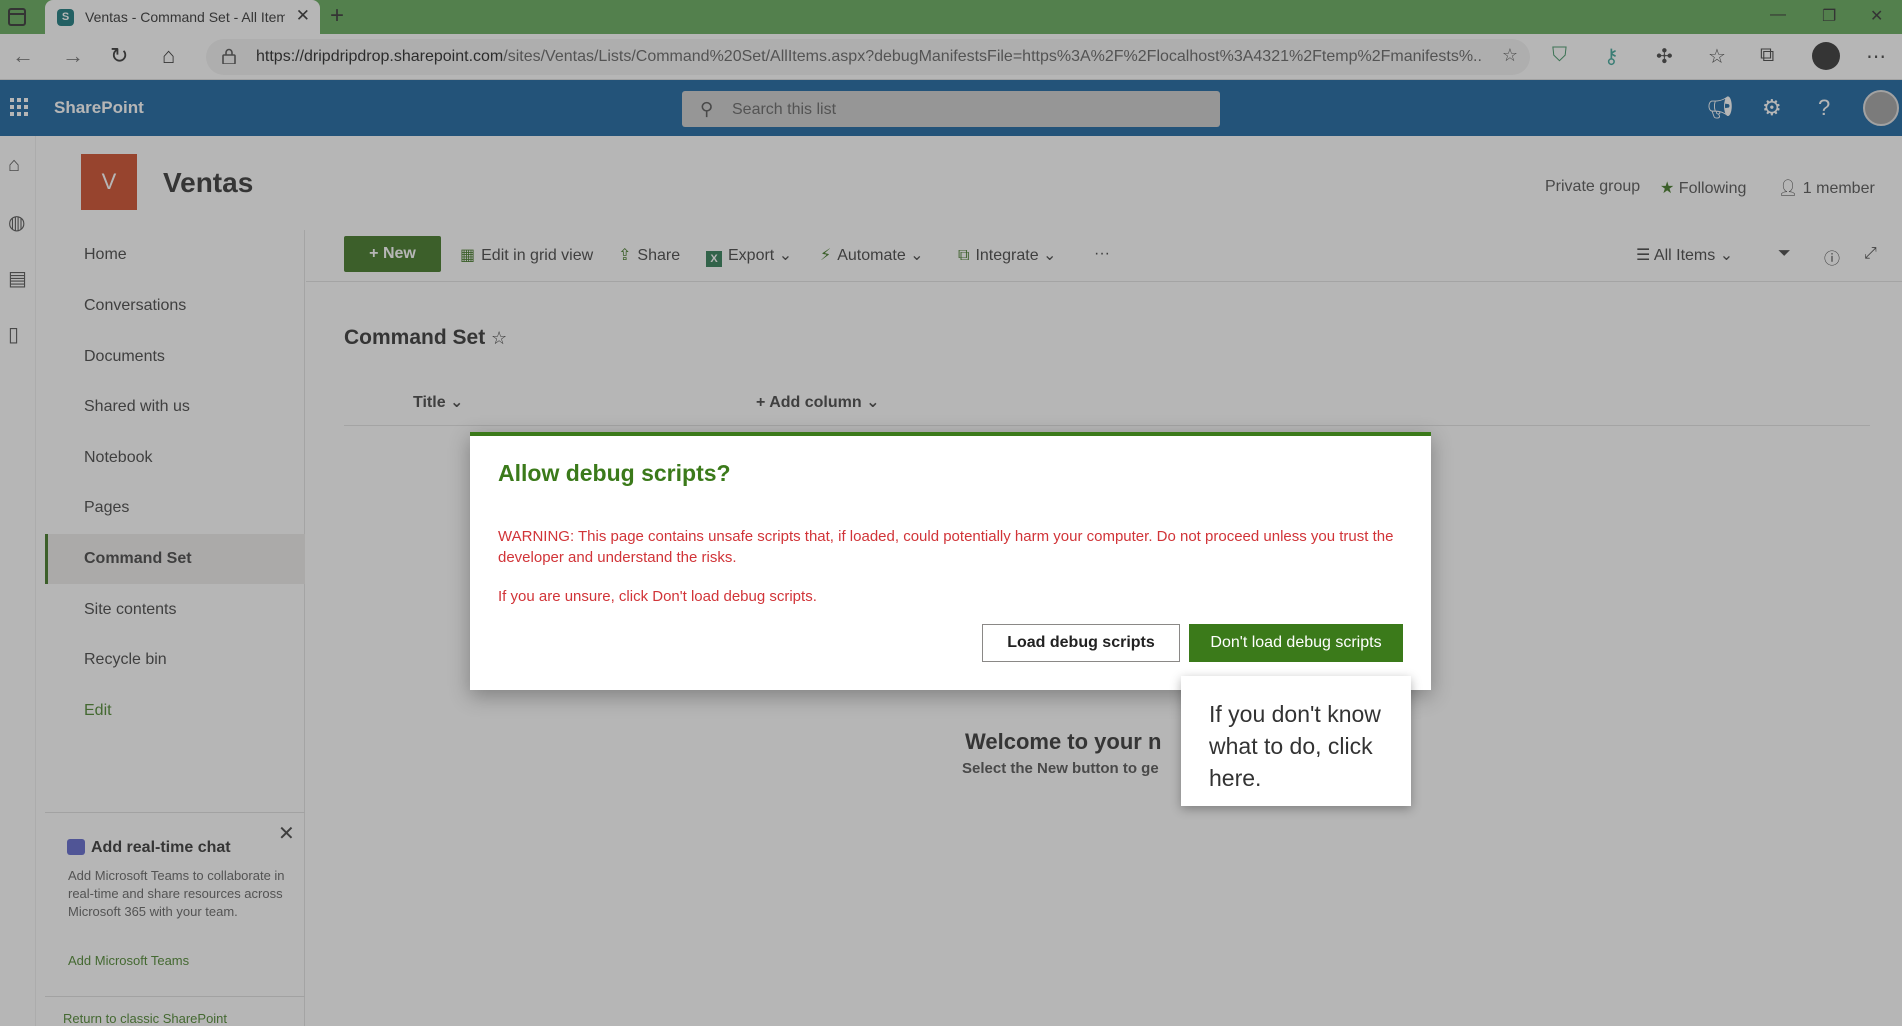 The height and width of the screenshot is (1026, 1902). Describe the element at coordinates (1296, 643) in the screenshot. I see `dont-load-debug-scripts-button: Don't load debug scripts` at that location.